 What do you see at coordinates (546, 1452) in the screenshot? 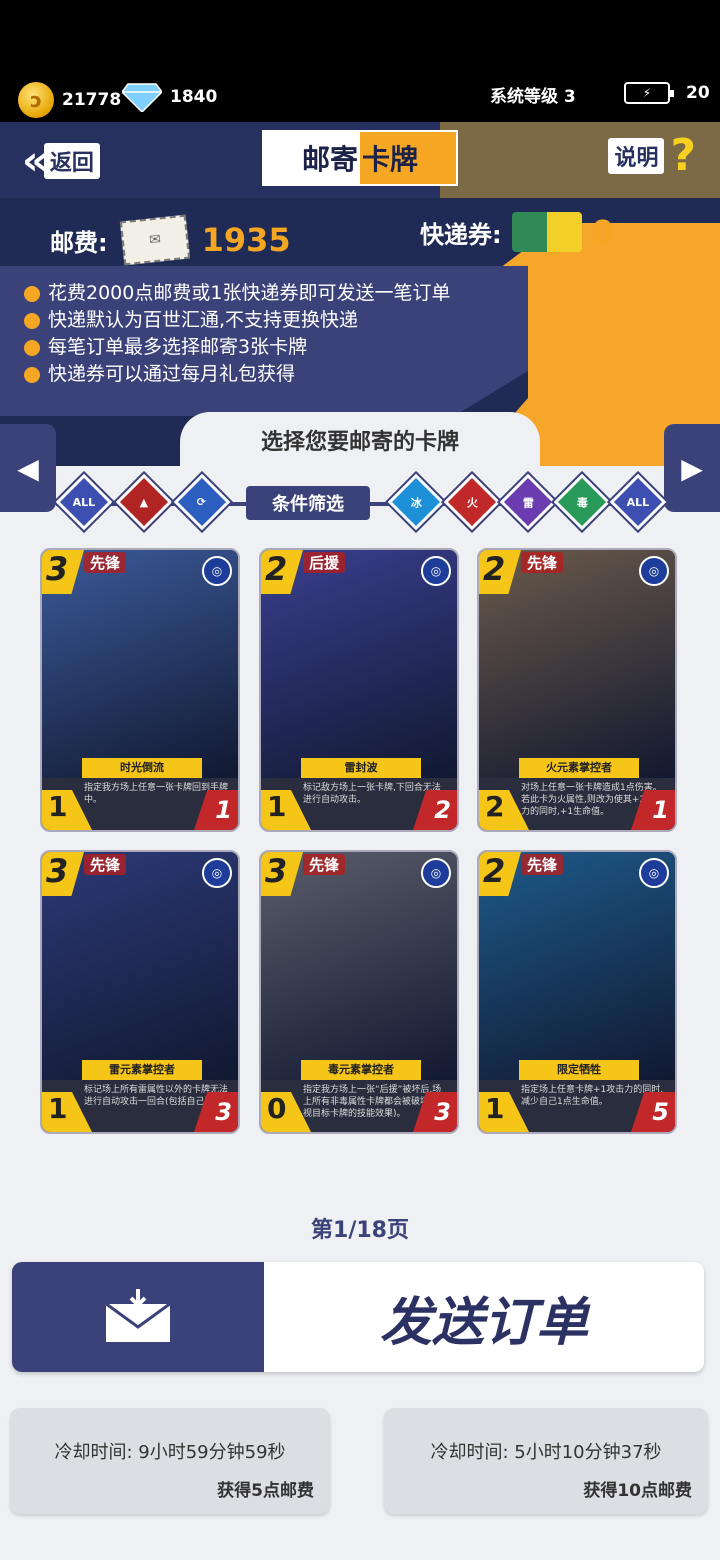
I see `cooldown-time: 冷却时间: 5小时10分钟37秒` at bounding box center [546, 1452].